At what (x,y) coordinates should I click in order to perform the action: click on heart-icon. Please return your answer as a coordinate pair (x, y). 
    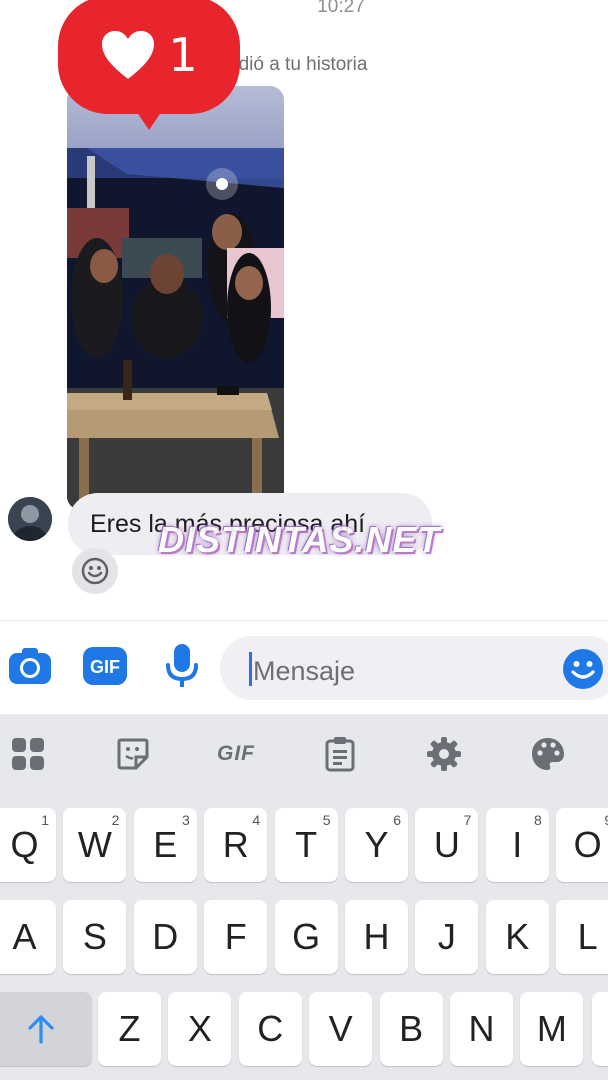
    Looking at the image, I should click on (128, 55).